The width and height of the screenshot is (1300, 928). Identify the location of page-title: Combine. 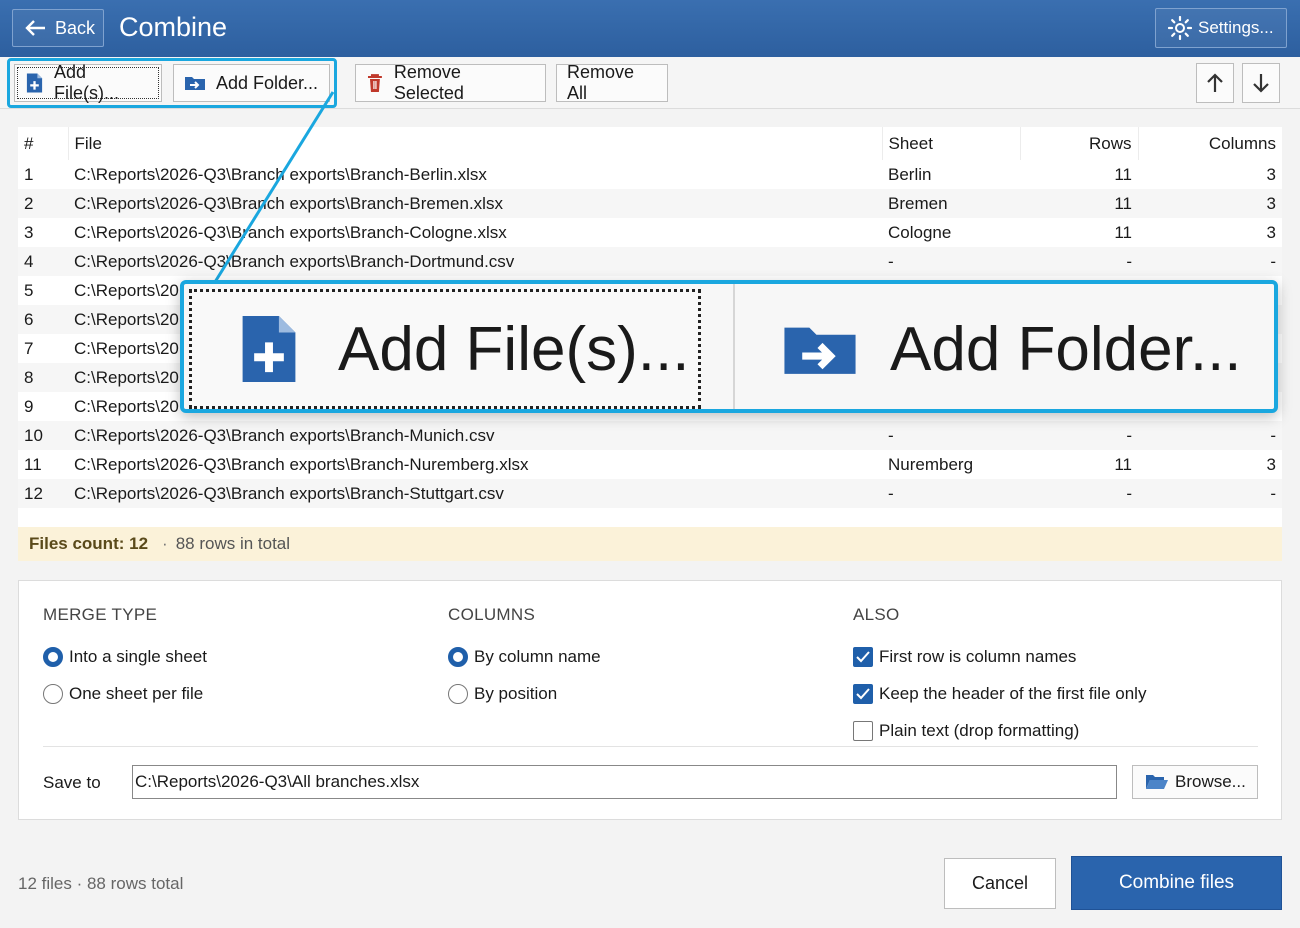
(173, 27).